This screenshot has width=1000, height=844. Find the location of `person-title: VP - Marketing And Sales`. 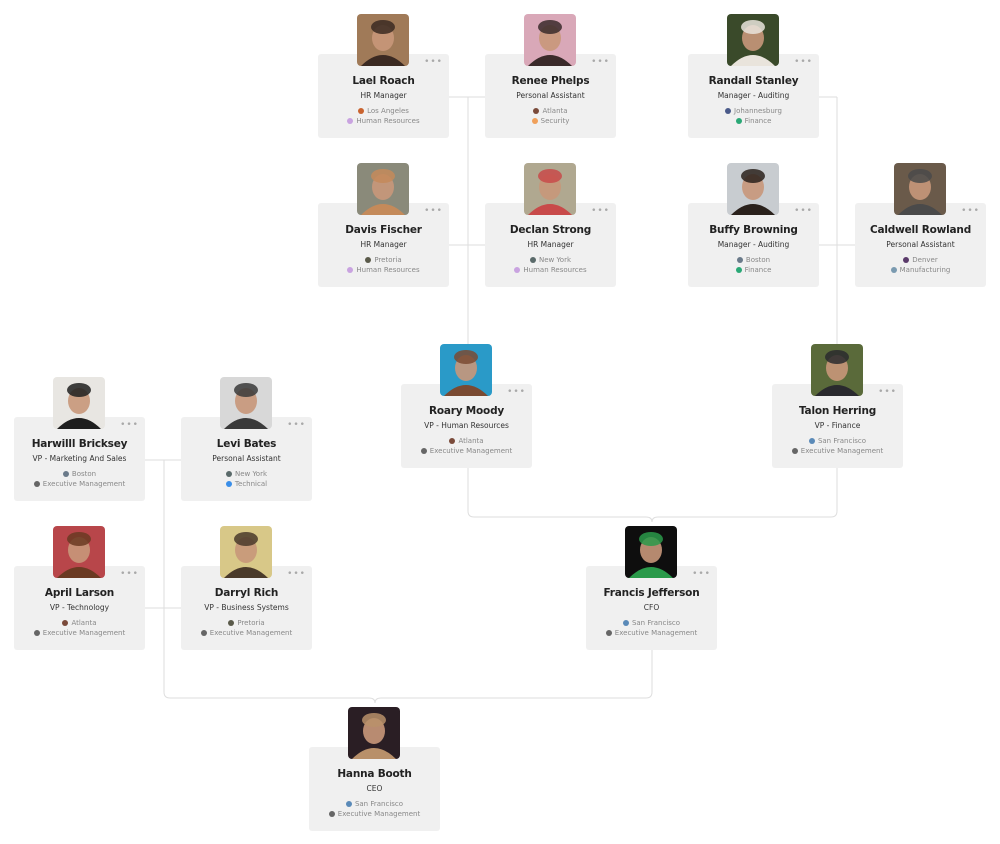

person-title: VP - Marketing And Sales is located at coordinates (79, 458).